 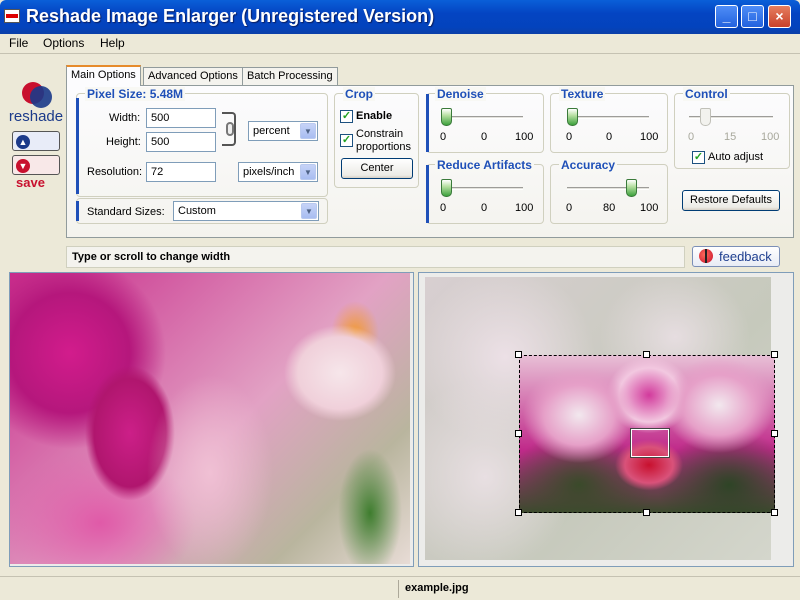 I want to click on texture-title: Texture, so click(x=582, y=94).